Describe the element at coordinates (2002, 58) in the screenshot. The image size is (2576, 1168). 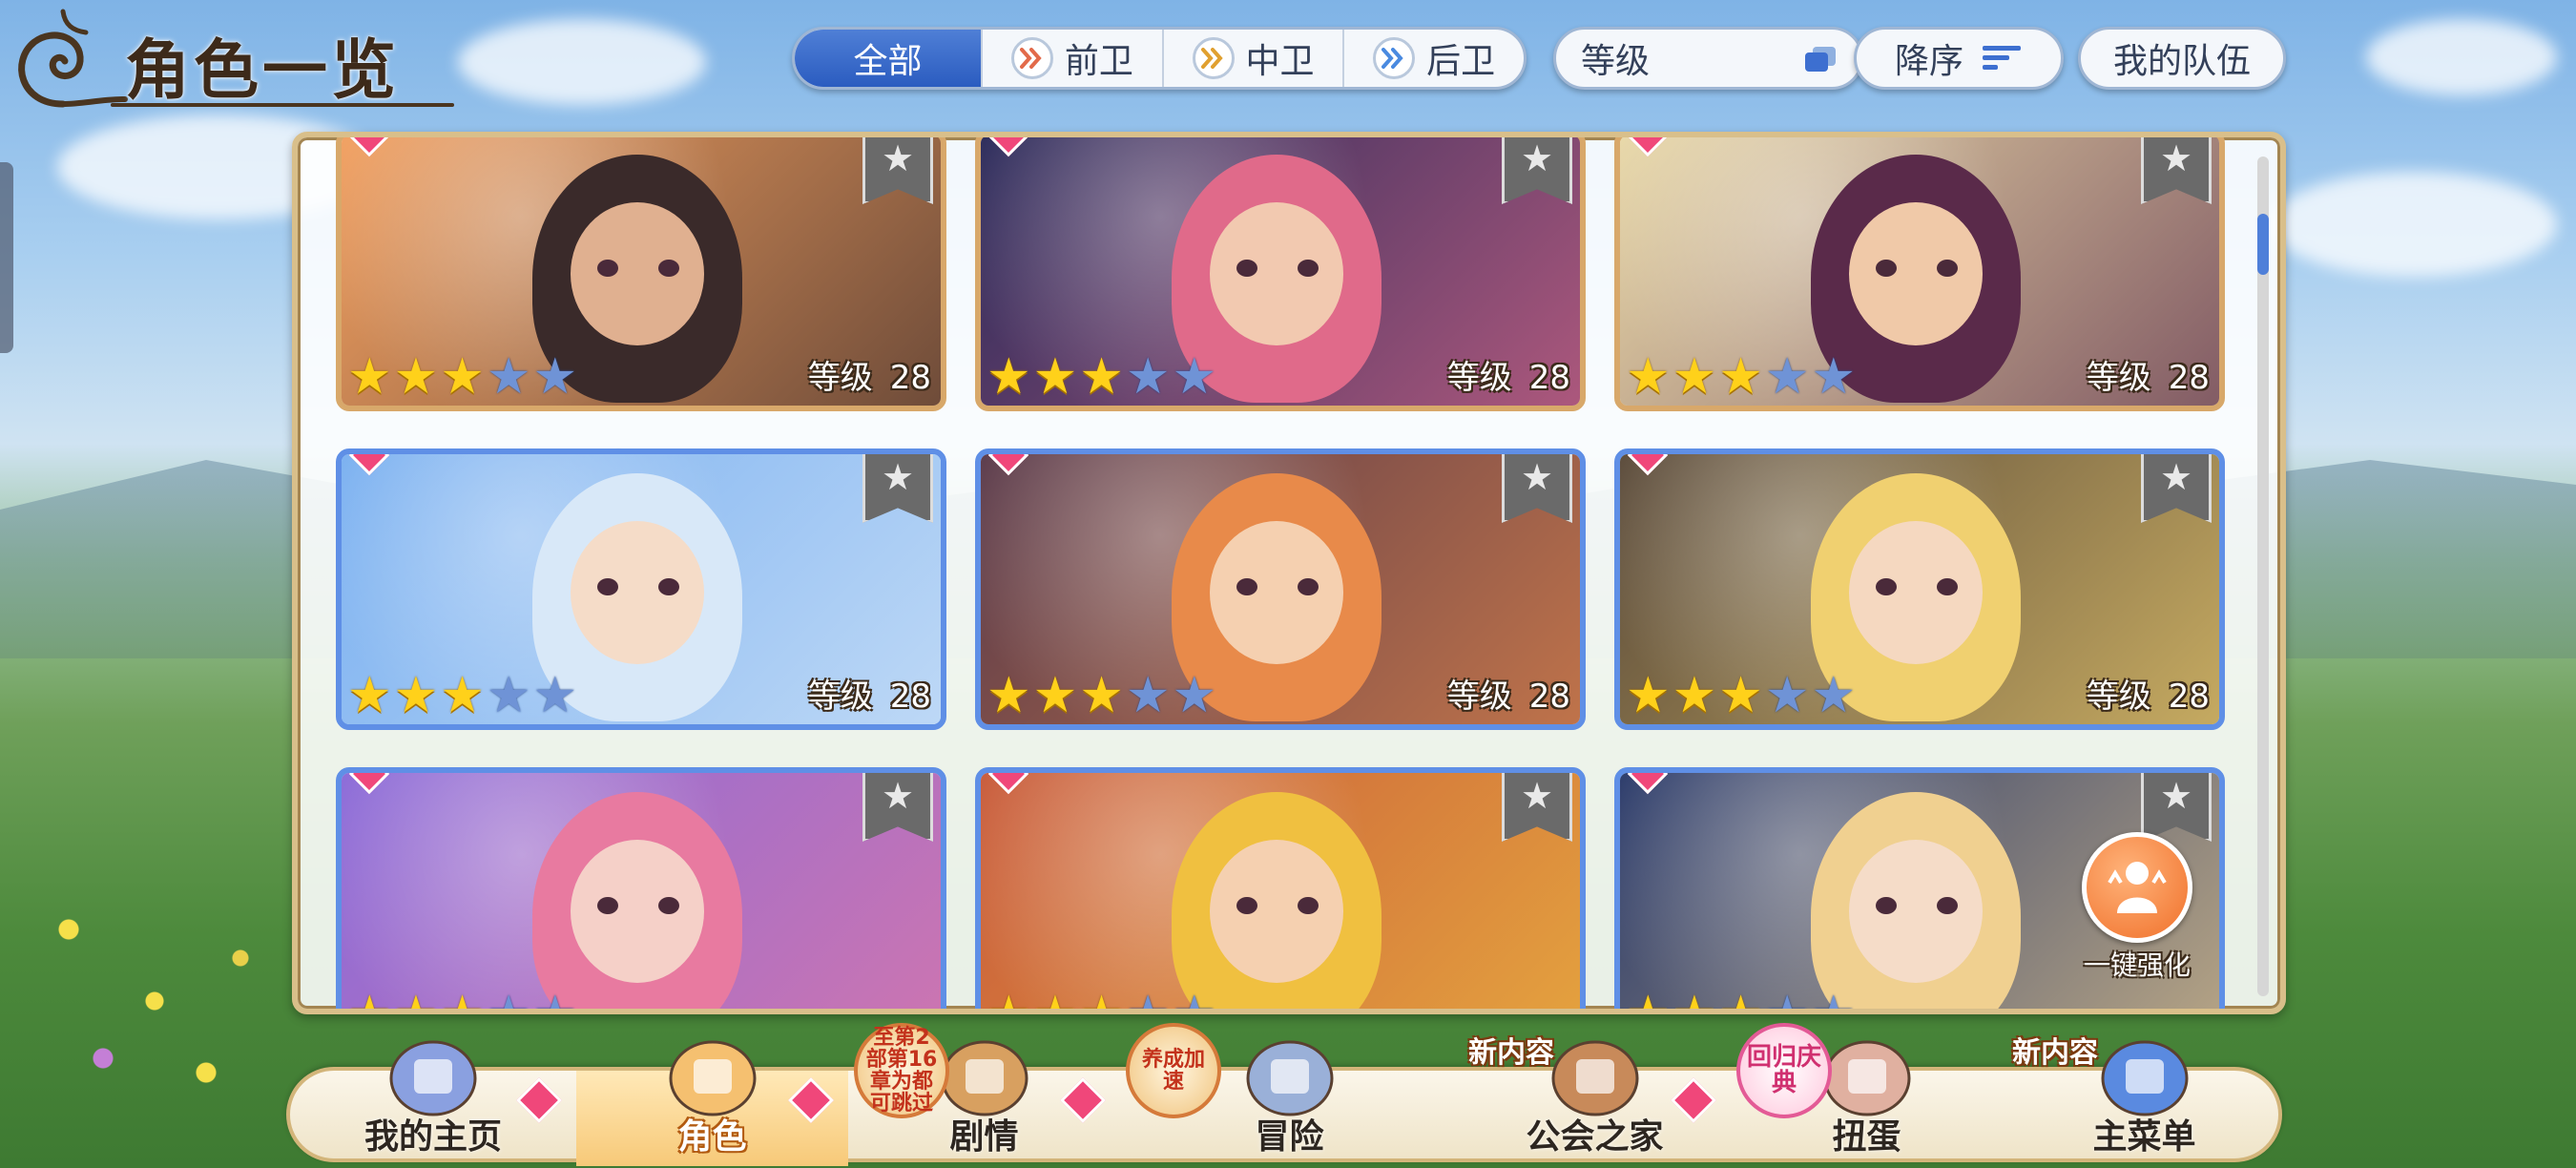
I see `sort-descending-icon` at that location.